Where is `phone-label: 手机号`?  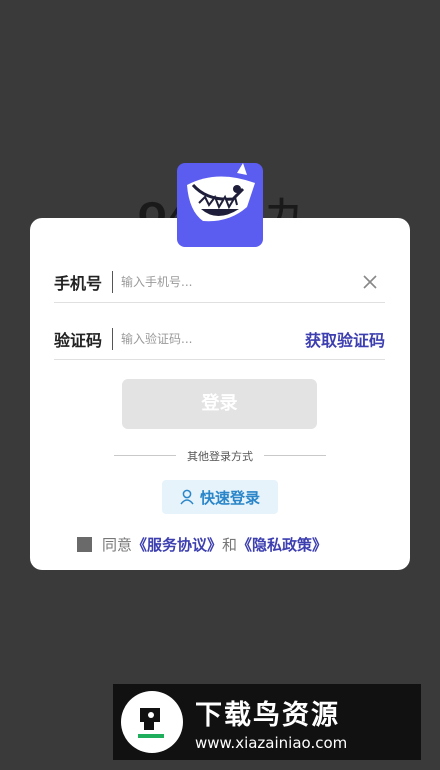
phone-label: 手机号 is located at coordinates (78, 283).